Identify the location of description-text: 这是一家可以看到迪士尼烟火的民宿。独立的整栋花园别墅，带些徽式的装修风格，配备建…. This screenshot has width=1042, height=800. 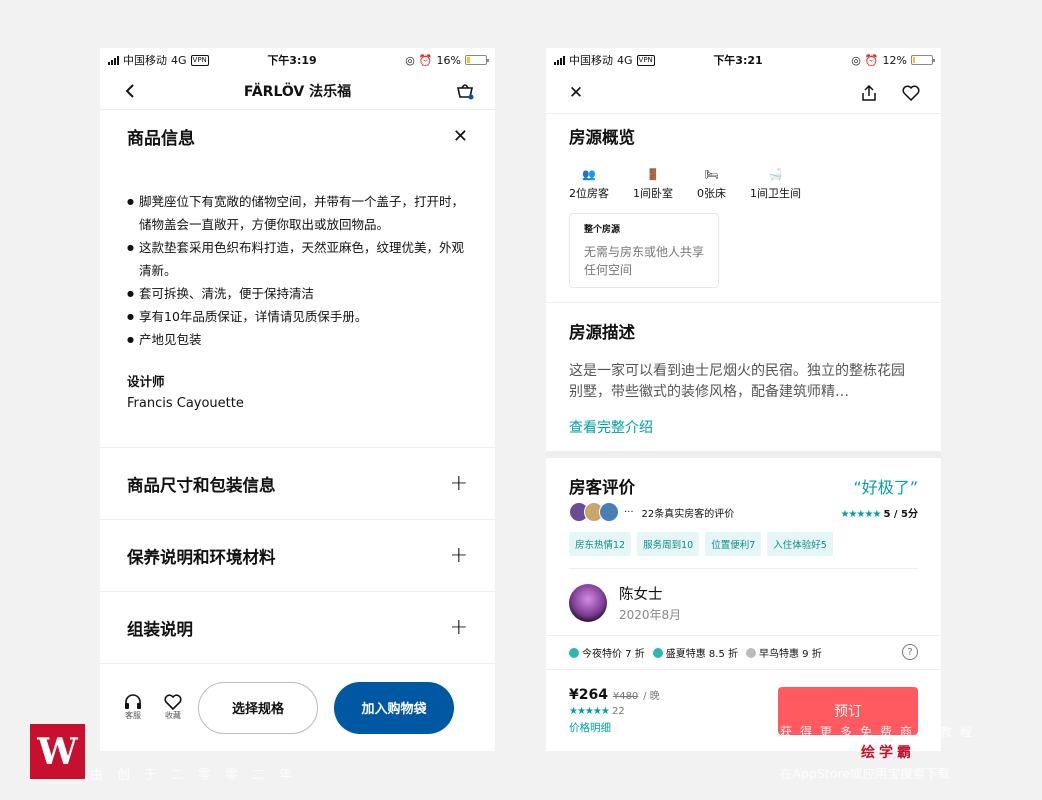
(737, 381).